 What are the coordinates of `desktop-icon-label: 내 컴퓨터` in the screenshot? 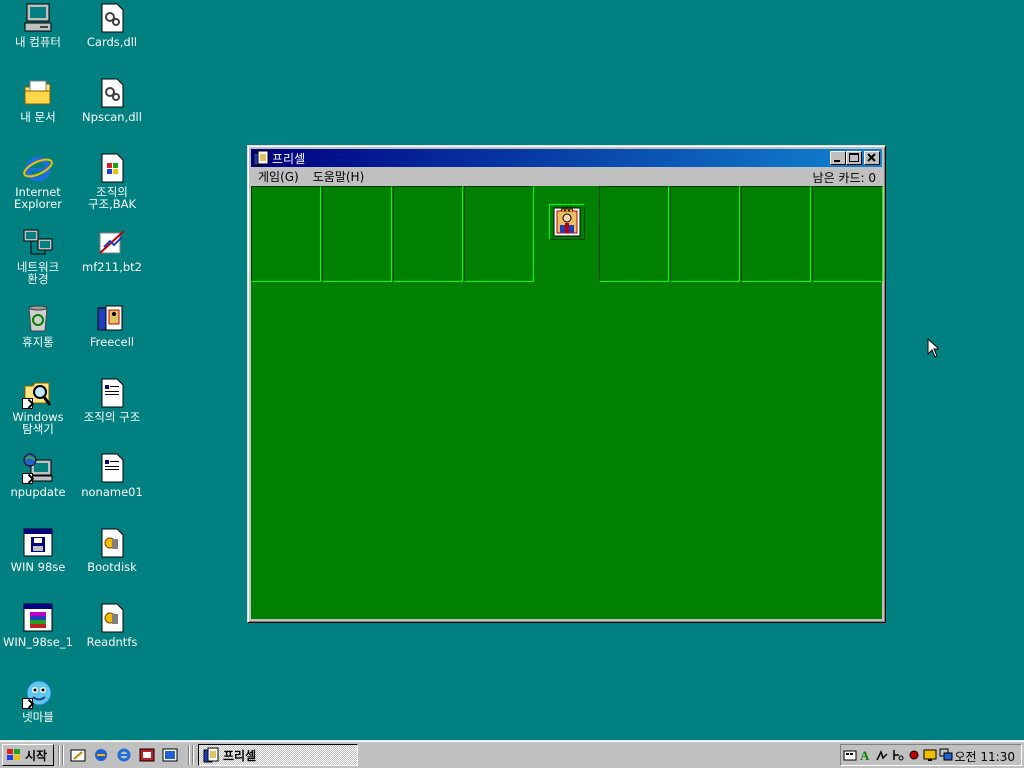 It's located at (38, 42).